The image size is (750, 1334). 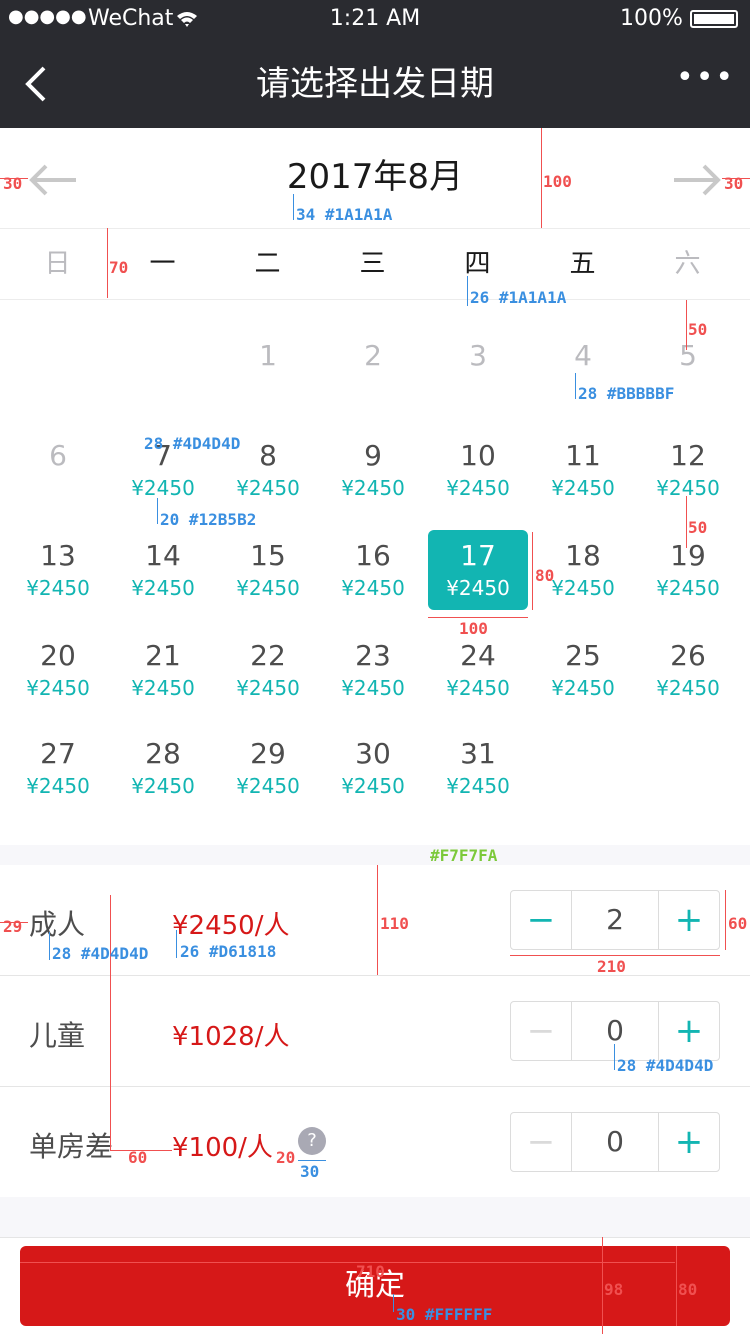 What do you see at coordinates (518, 297) in the screenshot?
I see `spec-annotation: 26 #1A1A1A` at bounding box center [518, 297].